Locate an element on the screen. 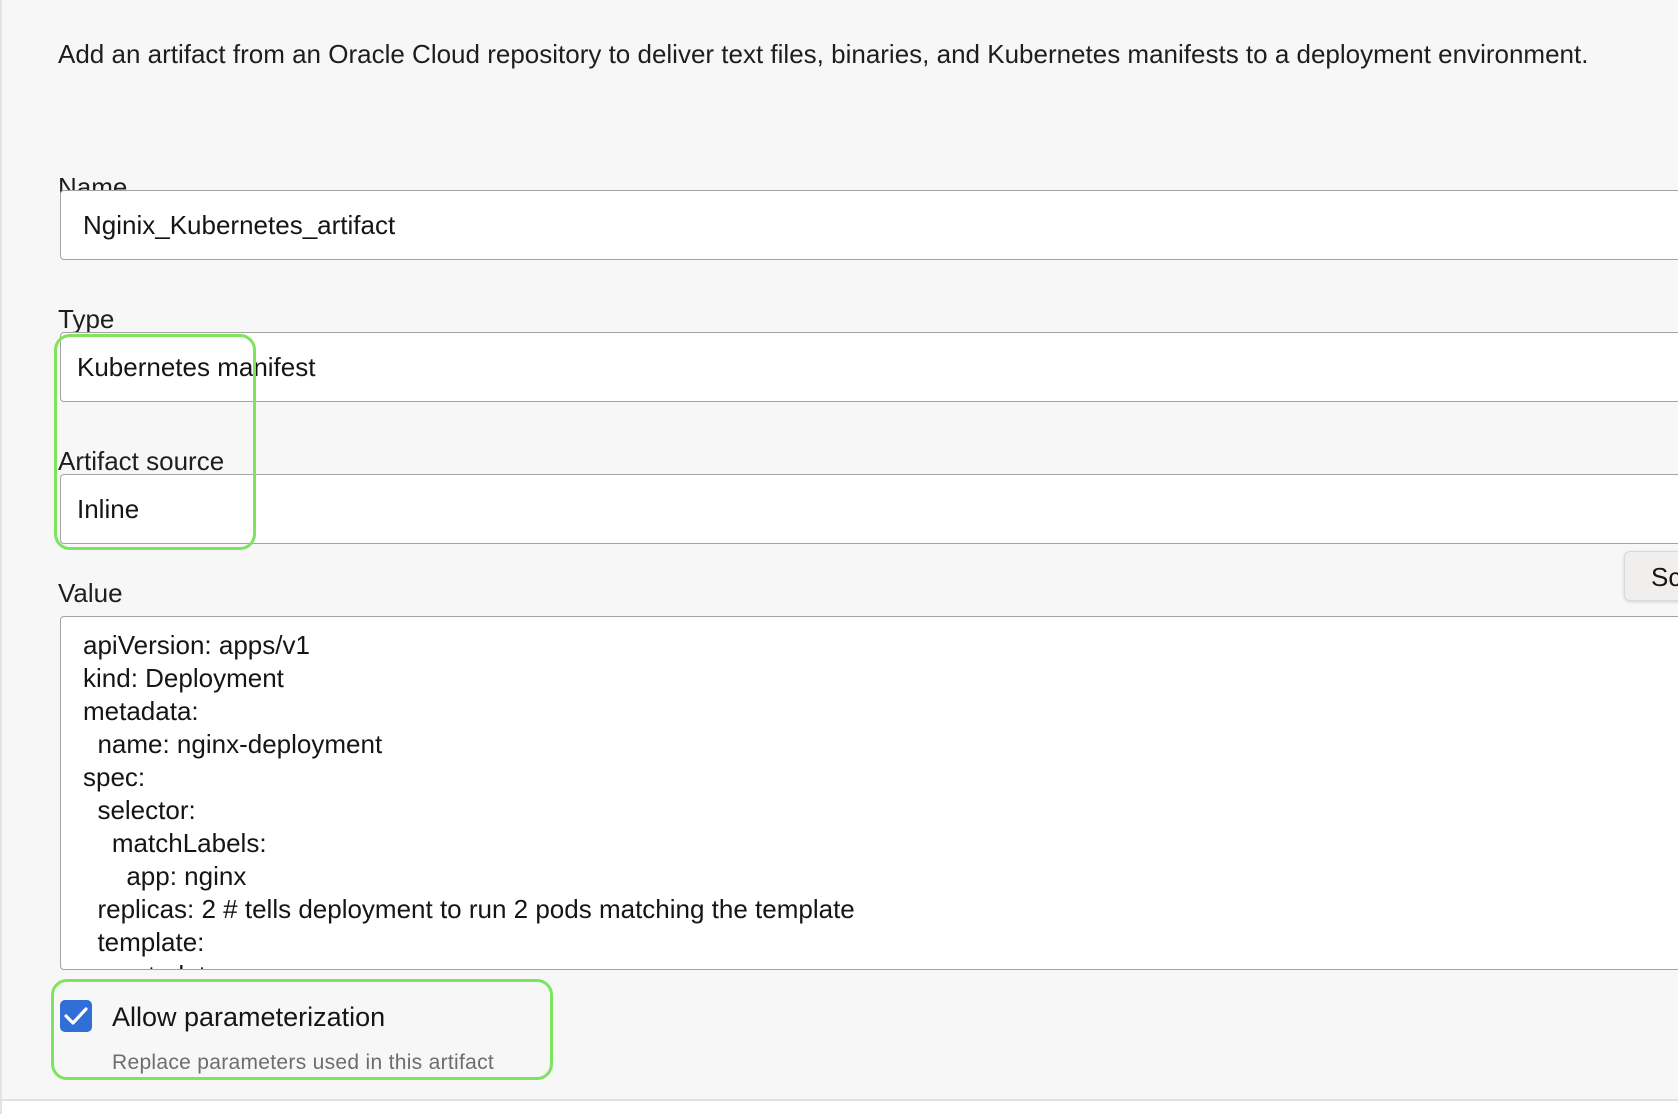 Image resolution: width=1678 pixels, height=1114 pixels. type-label: Type is located at coordinates (86, 319).